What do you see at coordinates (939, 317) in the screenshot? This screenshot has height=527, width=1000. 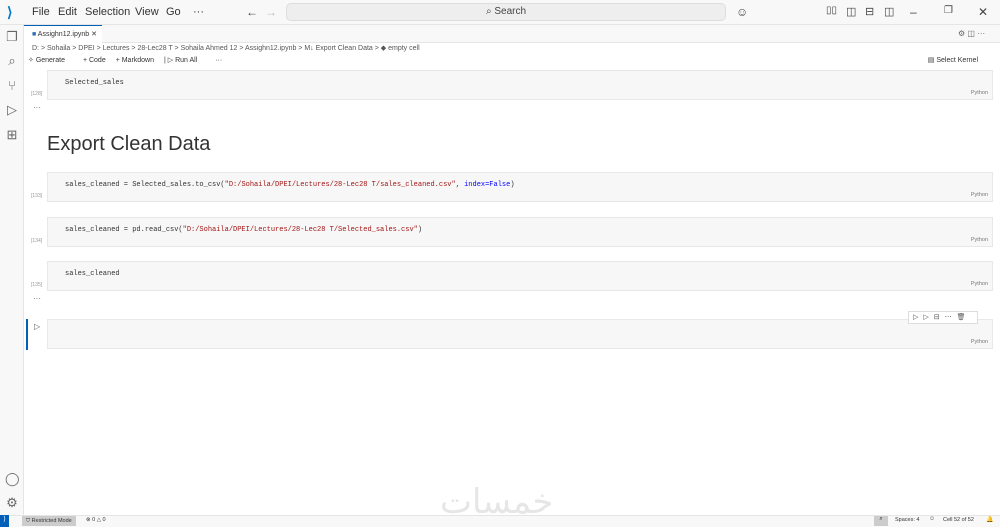 I see `split-cell-icon: ⊟` at bounding box center [939, 317].